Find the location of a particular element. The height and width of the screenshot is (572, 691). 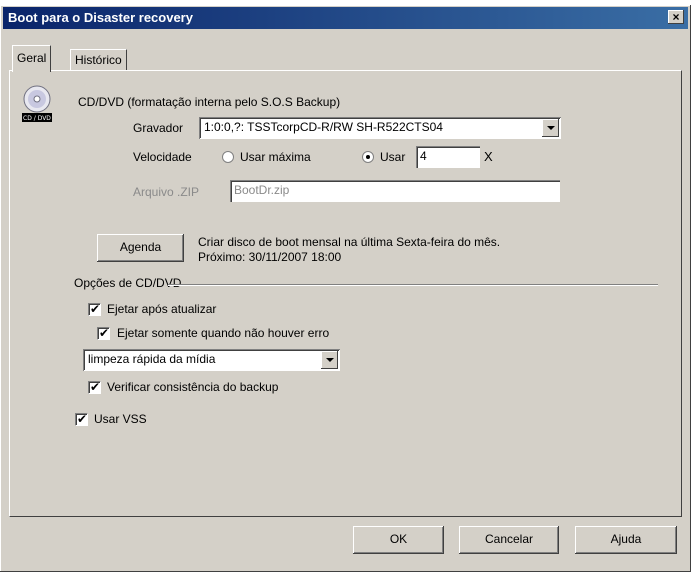

arquivo-zip-label: Arquivo .ZIP is located at coordinates (166, 192).